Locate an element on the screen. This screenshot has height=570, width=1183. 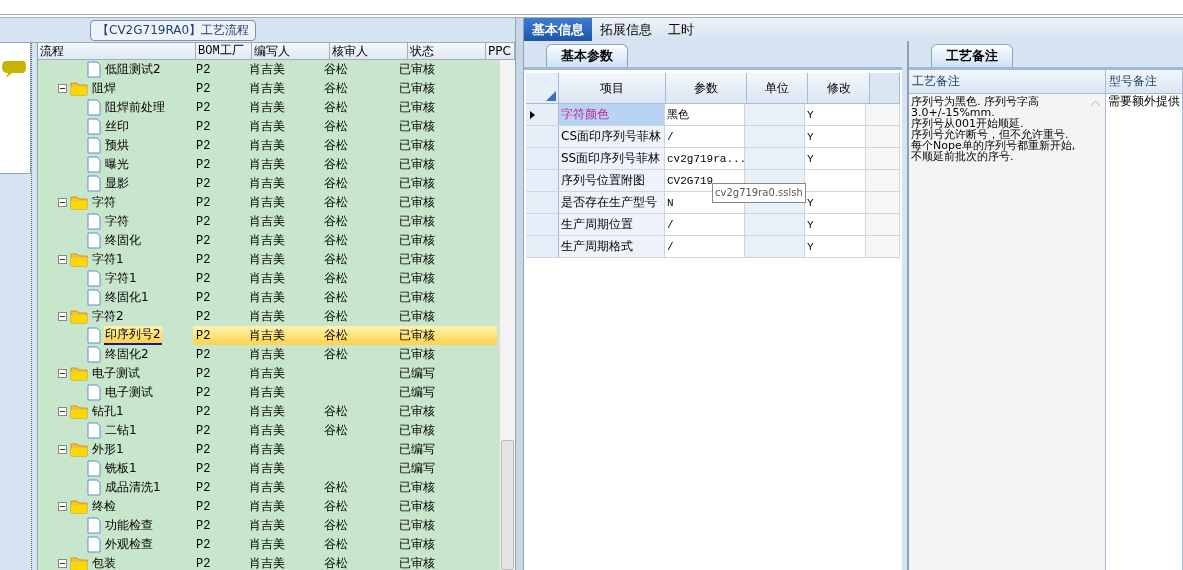
column-header: 工艺备注 is located at coordinates (1007, 81).